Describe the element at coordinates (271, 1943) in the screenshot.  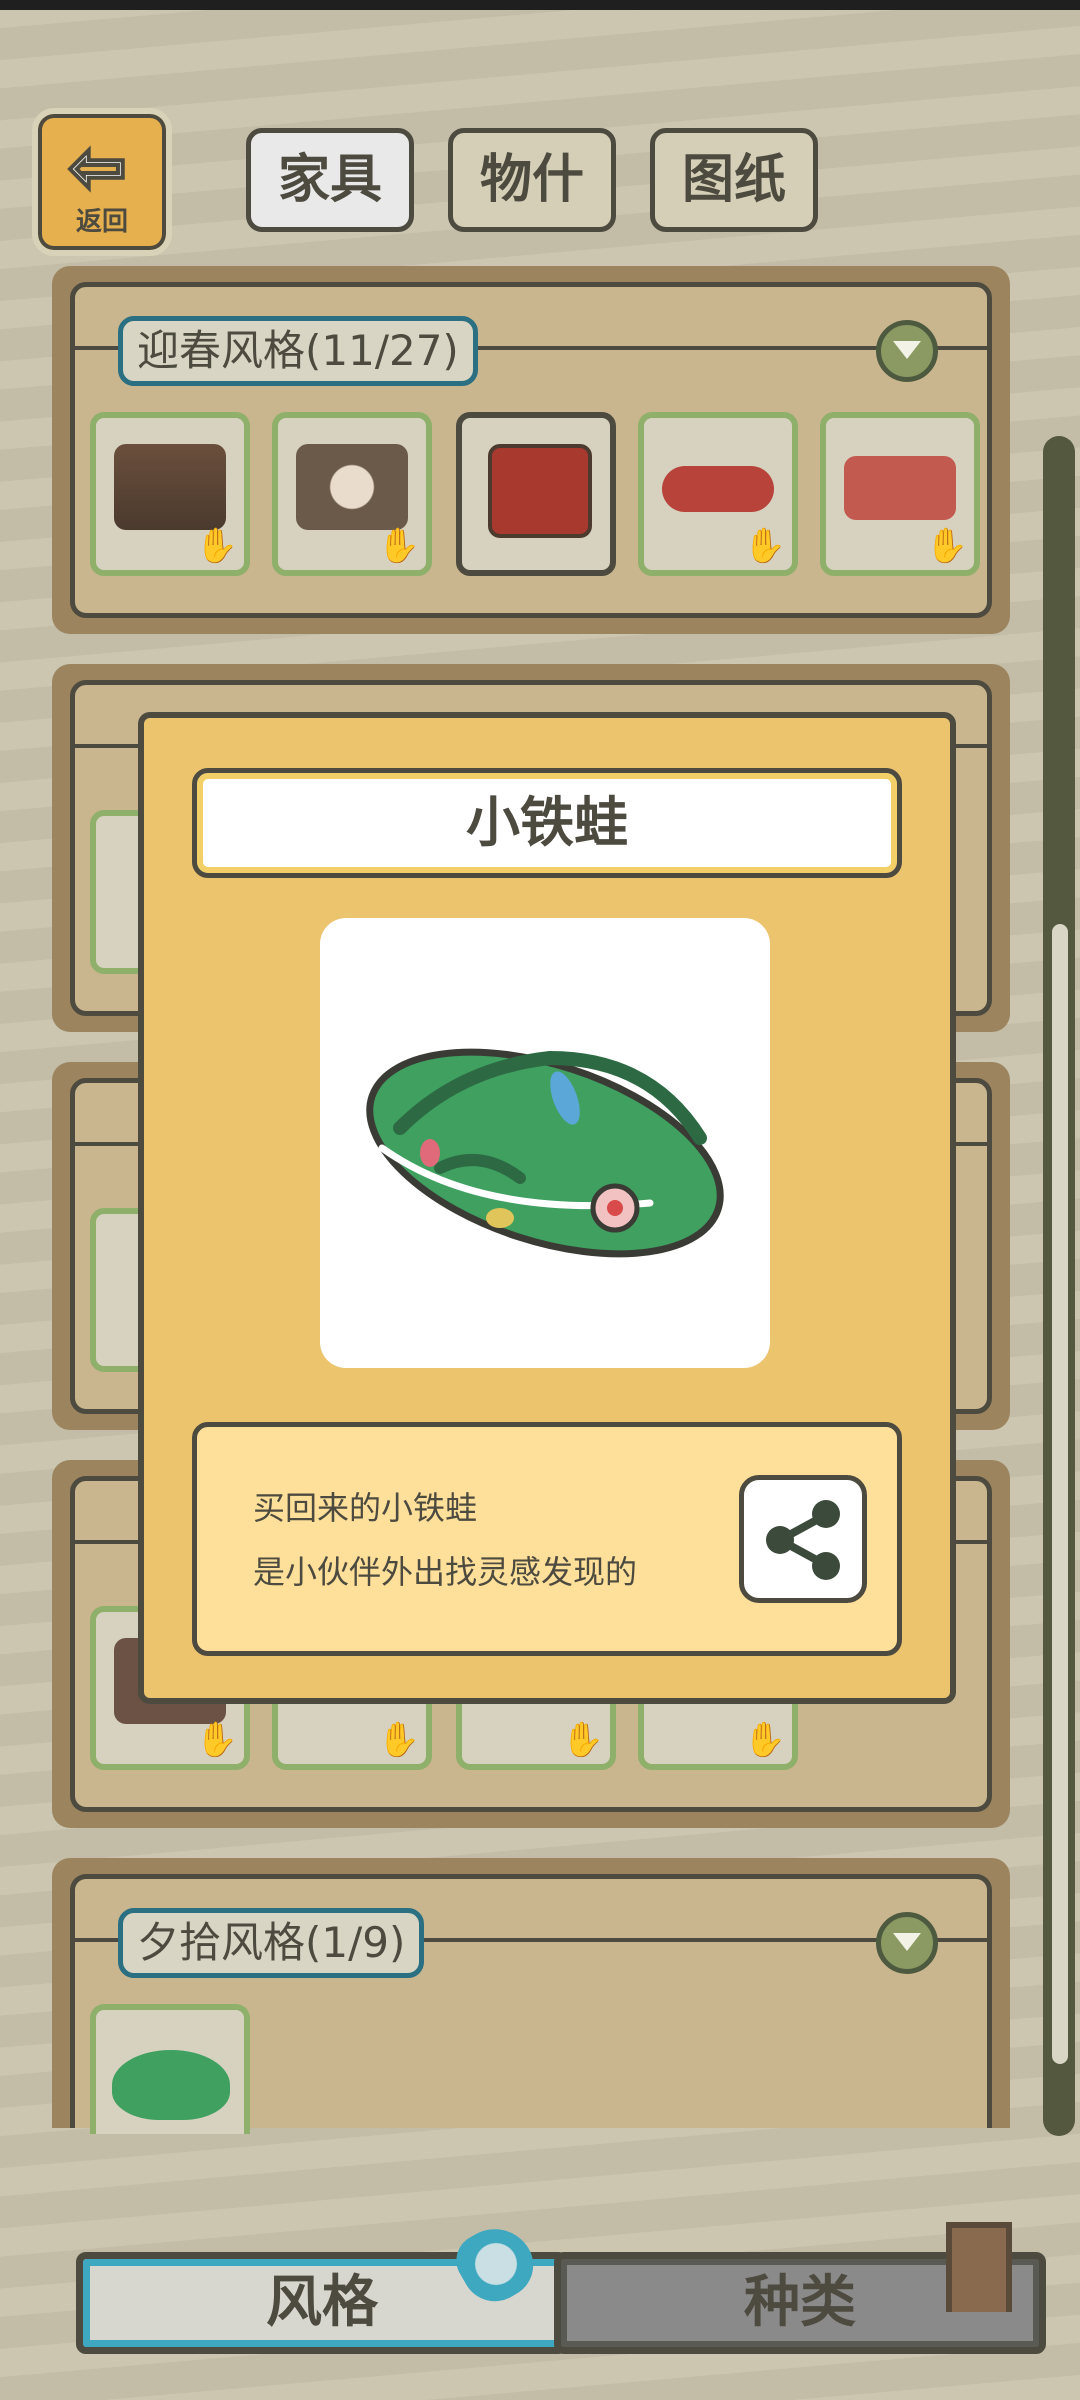
I see `section-title-evening: 夕拾风格(1/9)` at that location.